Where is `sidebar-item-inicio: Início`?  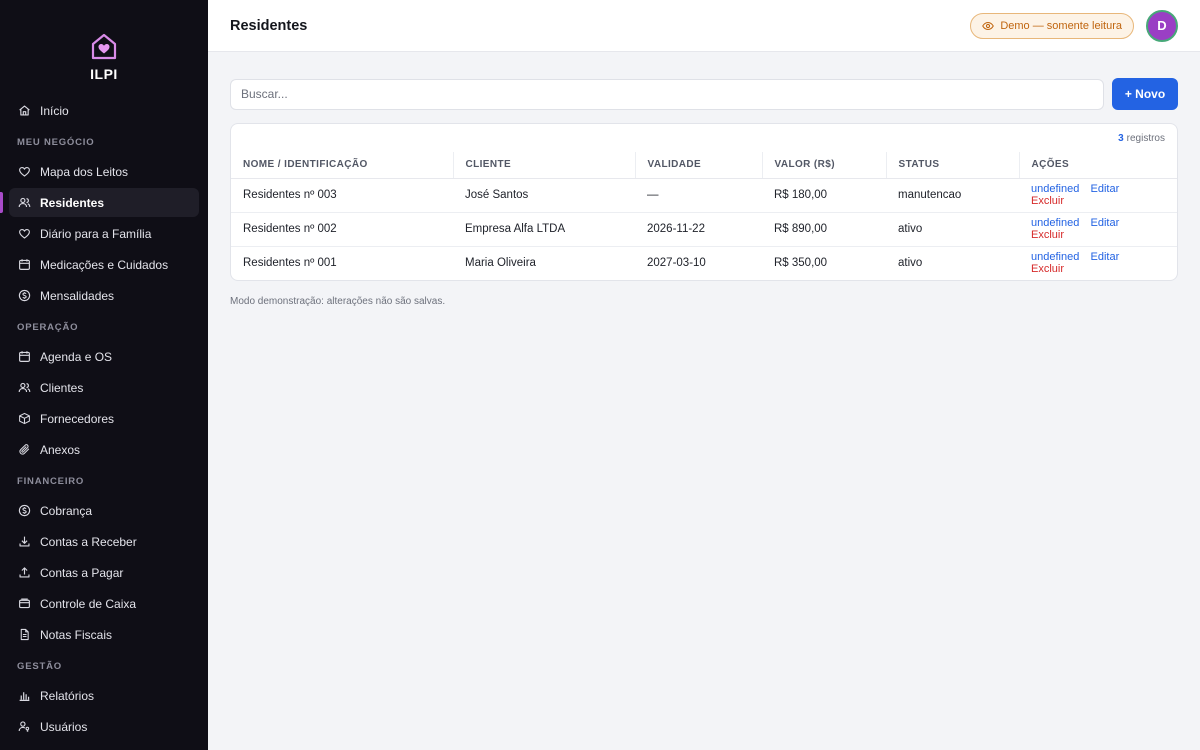
sidebar-item-inicio: Início is located at coordinates (104, 110).